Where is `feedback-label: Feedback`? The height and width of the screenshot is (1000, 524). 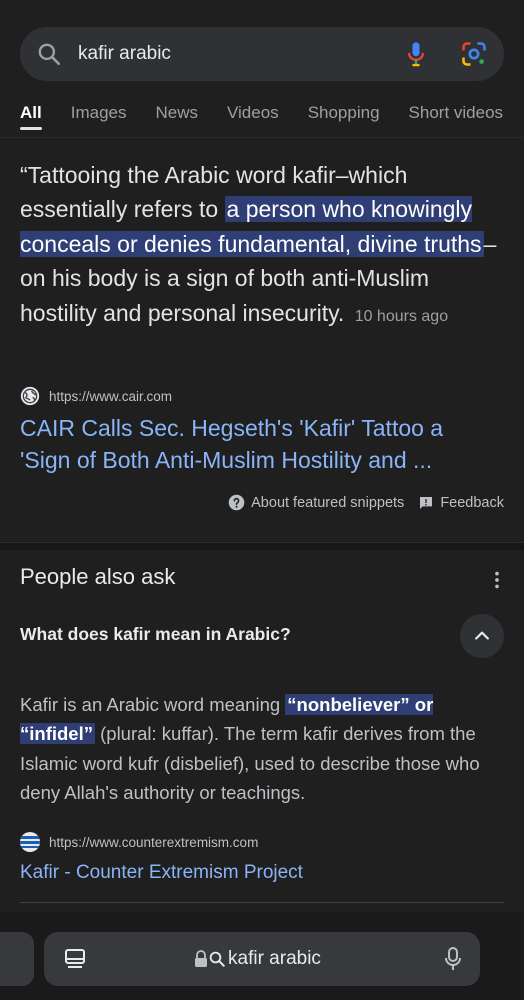 feedback-label: Feedback is located at coordinates (472, 502).